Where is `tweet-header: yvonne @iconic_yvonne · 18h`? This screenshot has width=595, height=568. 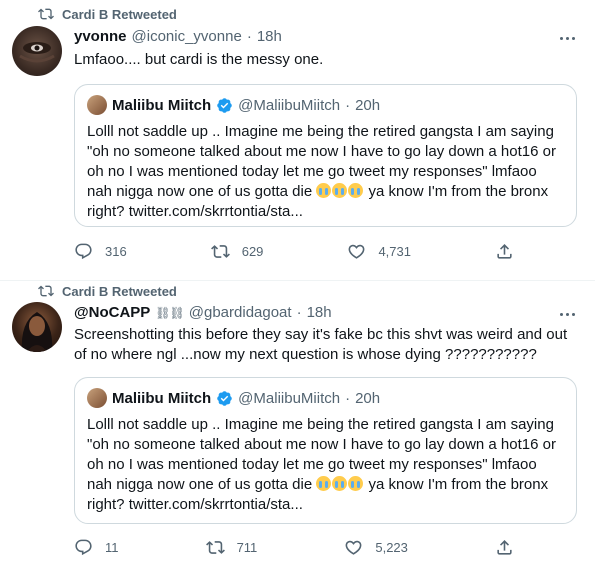
tweet-header: yvonne @iconic_yvonne · 18h is located at coordinates (178, 36).